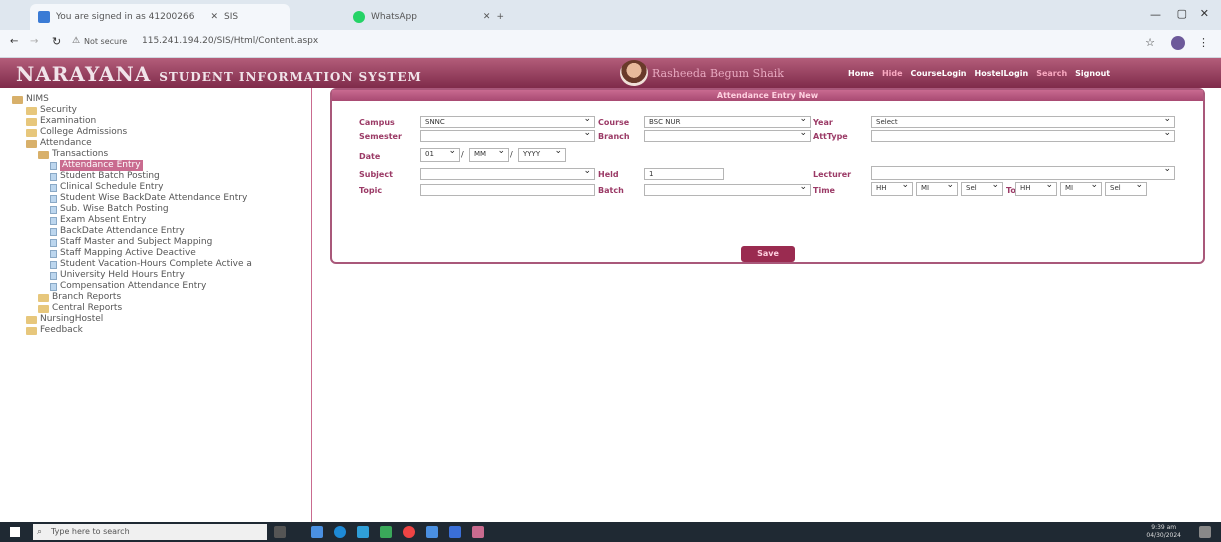 The height and width of the screenshot is (542, 1221). What do you see at coordinates (507, 173) in the screenshot?
I see `subject-select` at bounding box center [507, 173].